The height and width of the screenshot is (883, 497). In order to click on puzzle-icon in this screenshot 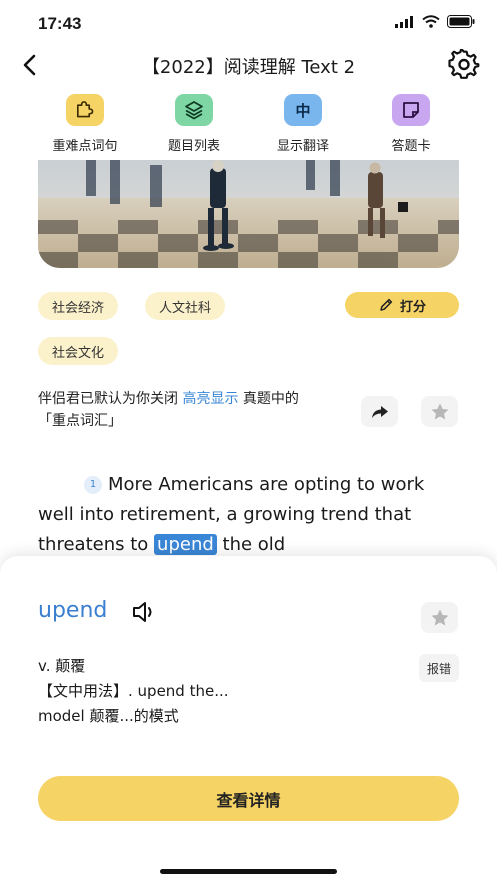, I will do `click(85, 110)`.